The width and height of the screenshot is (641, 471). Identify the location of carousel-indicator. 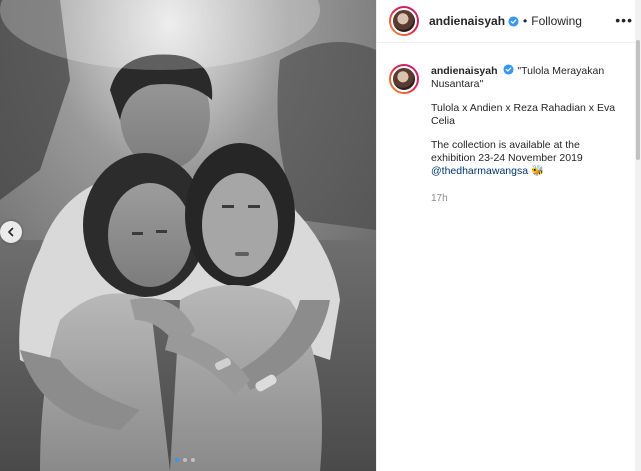
(185, 460).